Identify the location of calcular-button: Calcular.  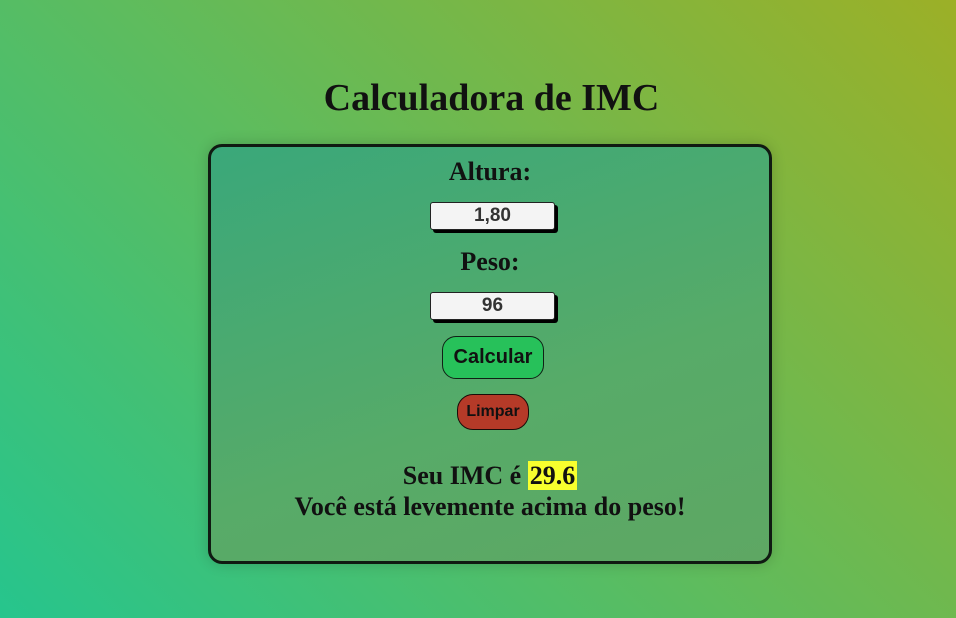
(493, 357).